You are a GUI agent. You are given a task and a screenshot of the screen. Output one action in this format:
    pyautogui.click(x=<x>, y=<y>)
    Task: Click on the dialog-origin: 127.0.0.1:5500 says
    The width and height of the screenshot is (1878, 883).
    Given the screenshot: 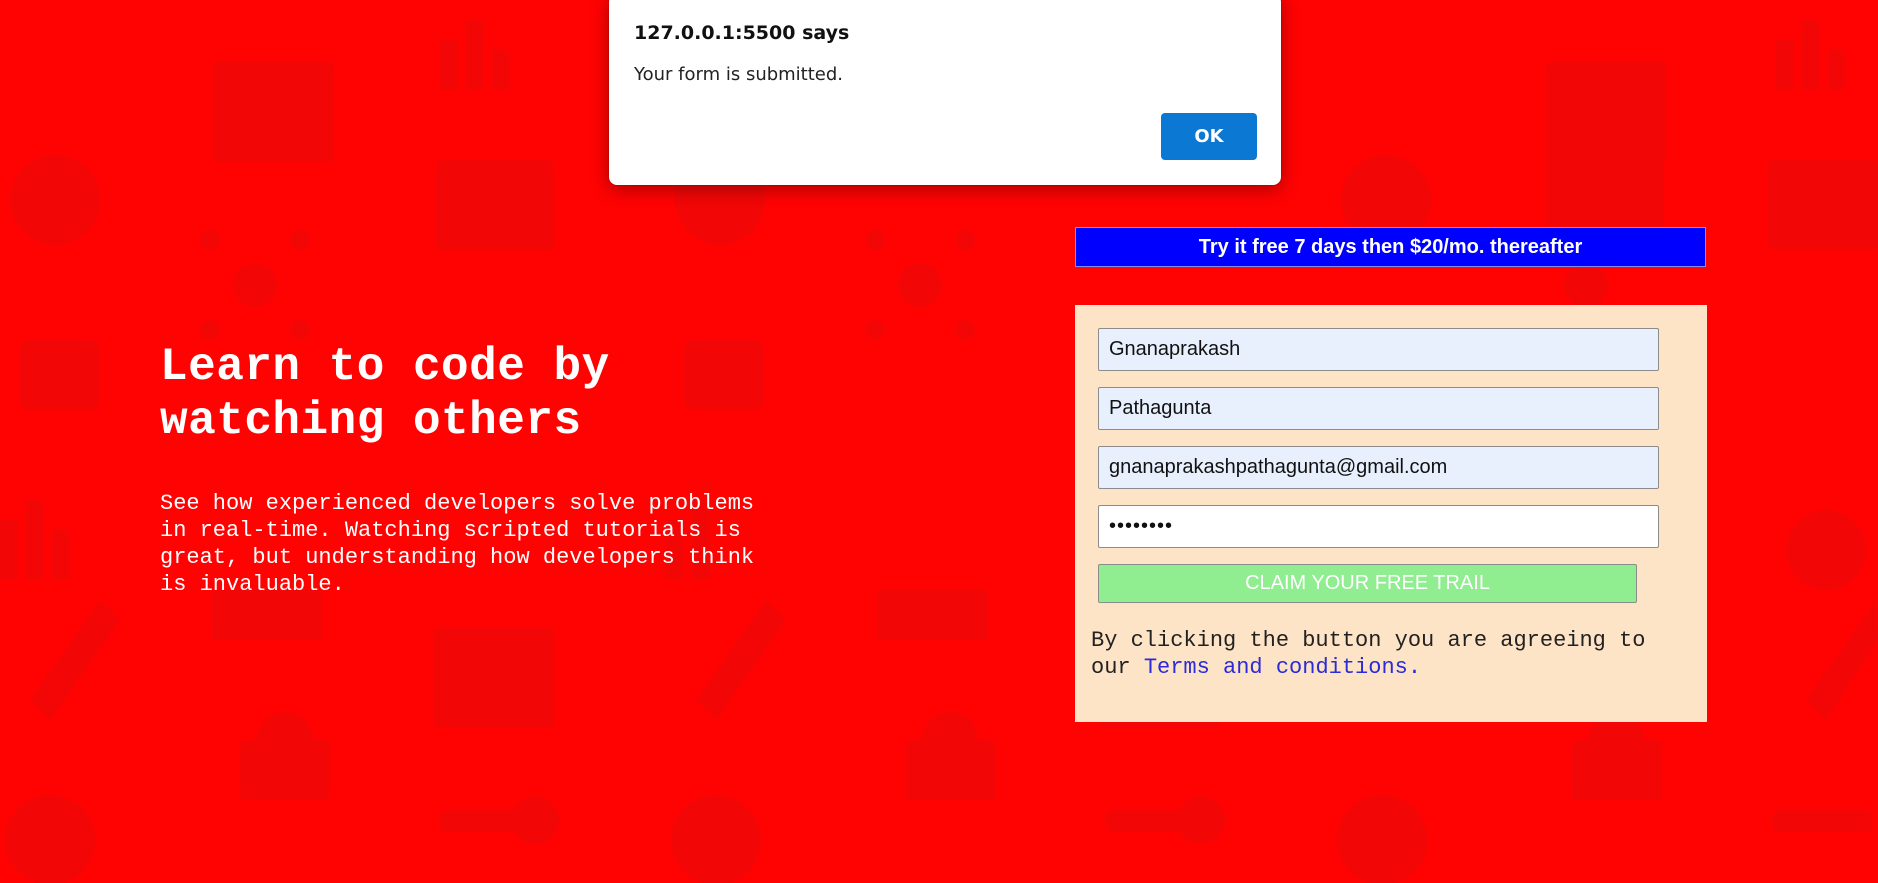 What is the action you would take?
    pyautogui.click(x=742, y=33)
    